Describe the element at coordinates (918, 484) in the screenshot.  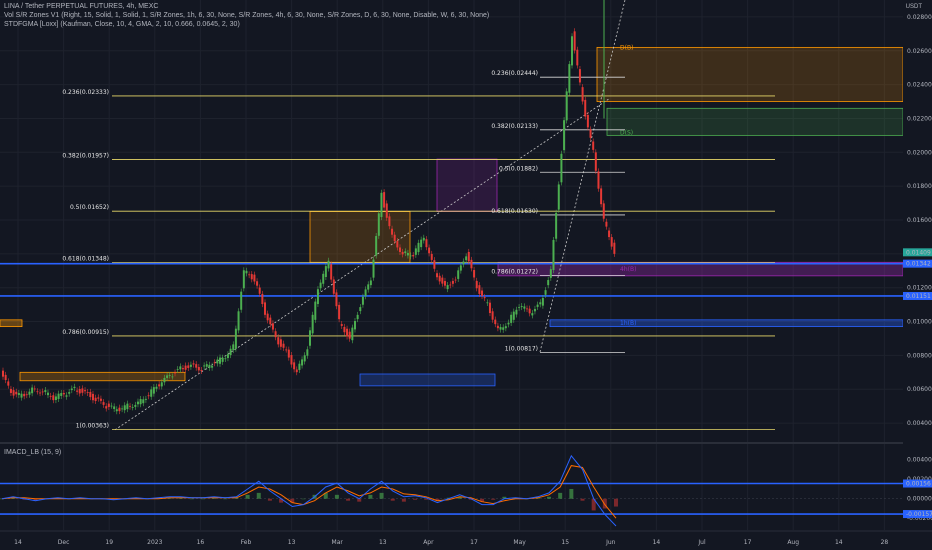
I see `macd-level-label: 0.00156` at that location.